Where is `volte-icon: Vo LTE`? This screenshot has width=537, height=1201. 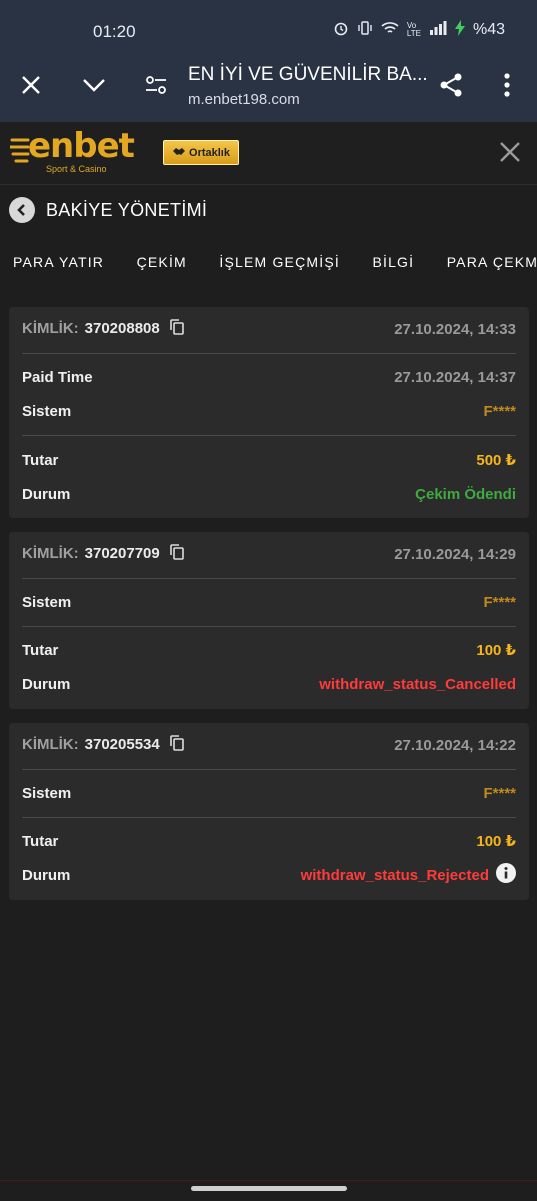
volte-icon: Vo LTE is located at coordinates (413, 29).